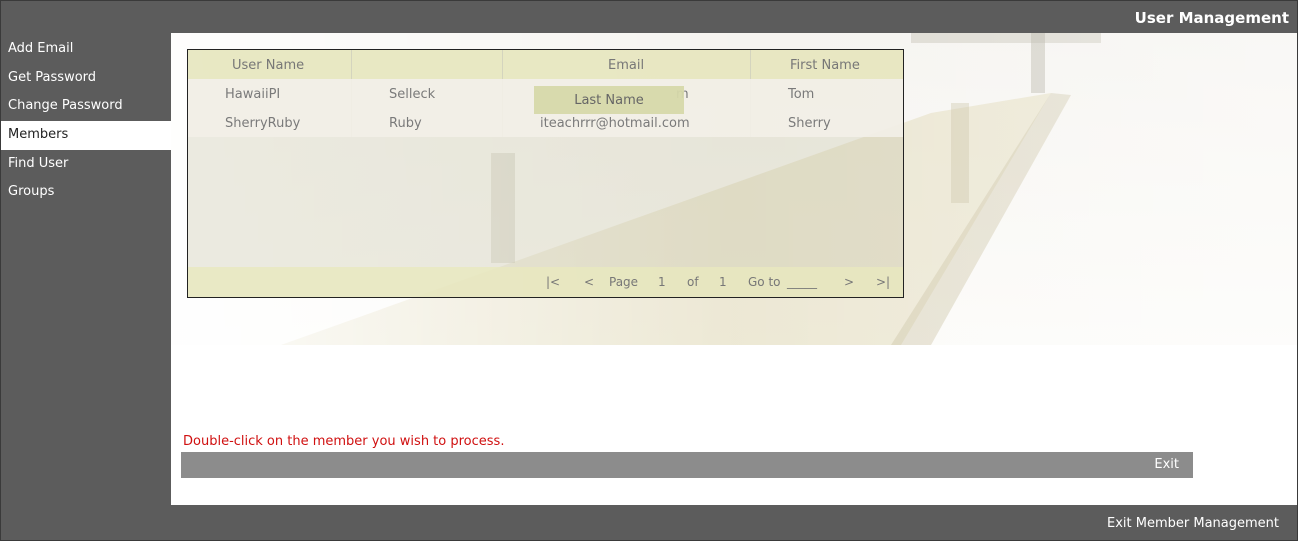 The height and width of the screenshot is (541, 1298). Describe the element at coordinates (801, 94) in the screenshot. I see `cell-first-name: Tom` at that location.